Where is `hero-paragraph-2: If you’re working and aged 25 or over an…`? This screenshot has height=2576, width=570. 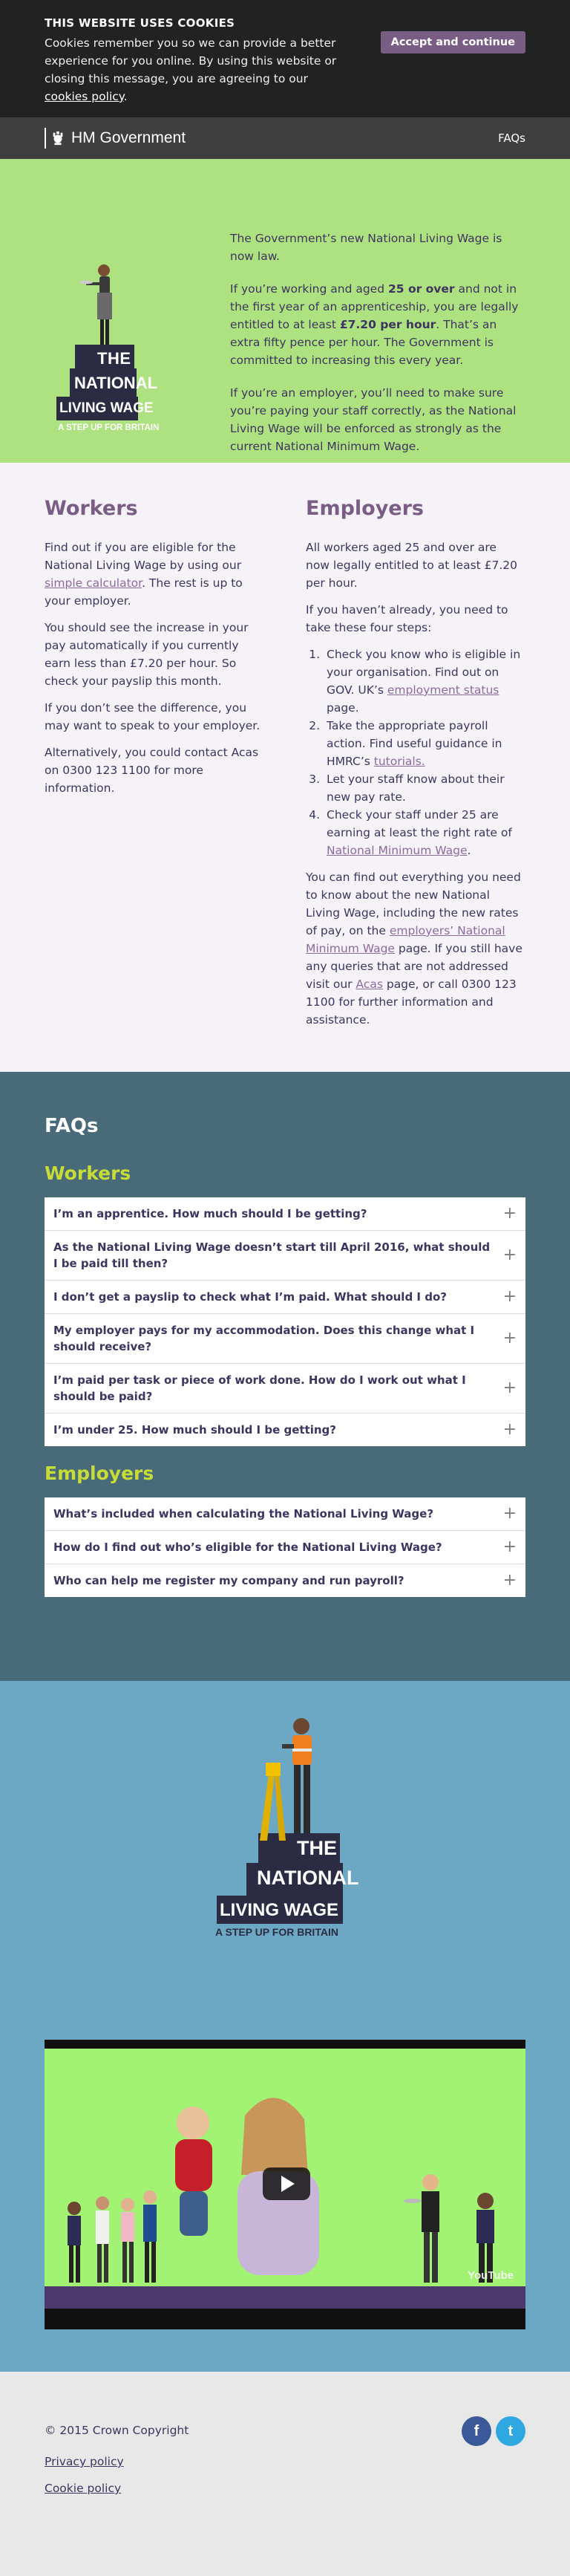
hero-paragraph-2: If you’re working and aged 25 or over an… is located at coordinates (374, 324).